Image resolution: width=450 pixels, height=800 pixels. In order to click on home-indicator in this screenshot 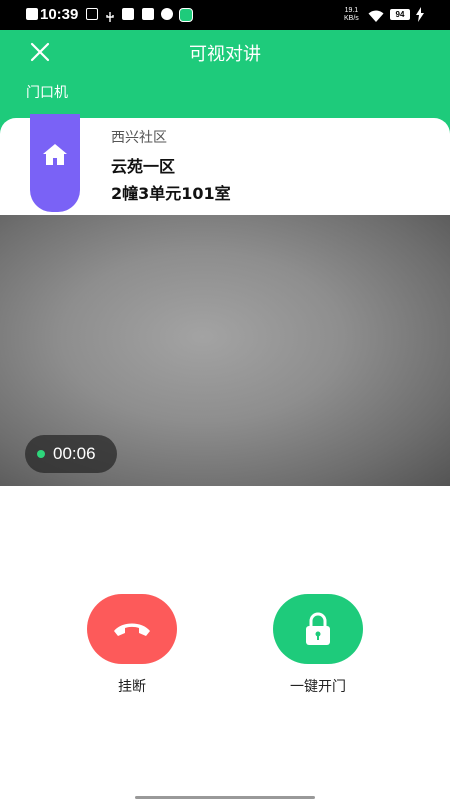, I will do `click(225, 797)`.